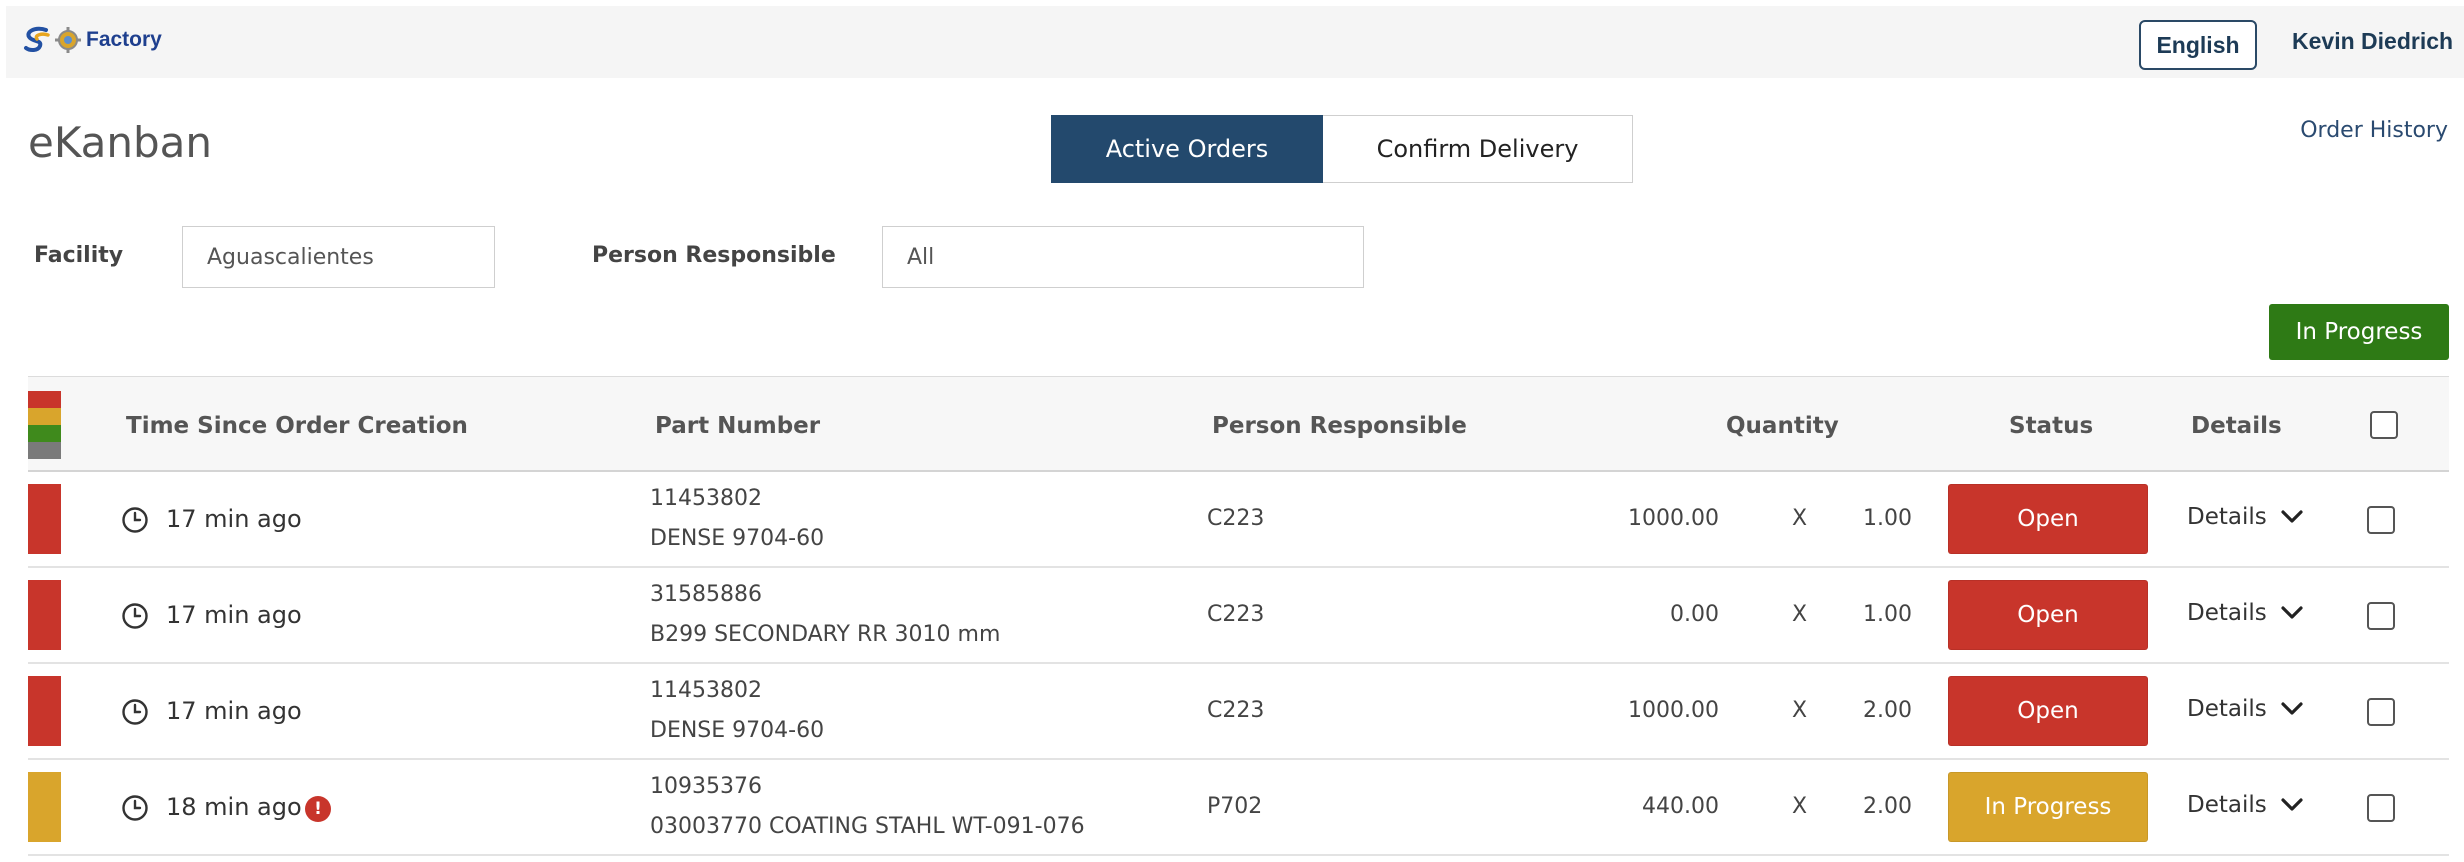  Describe the element at coordinates (44, 450) in the screenshot. I see `legend-gray` at that location.